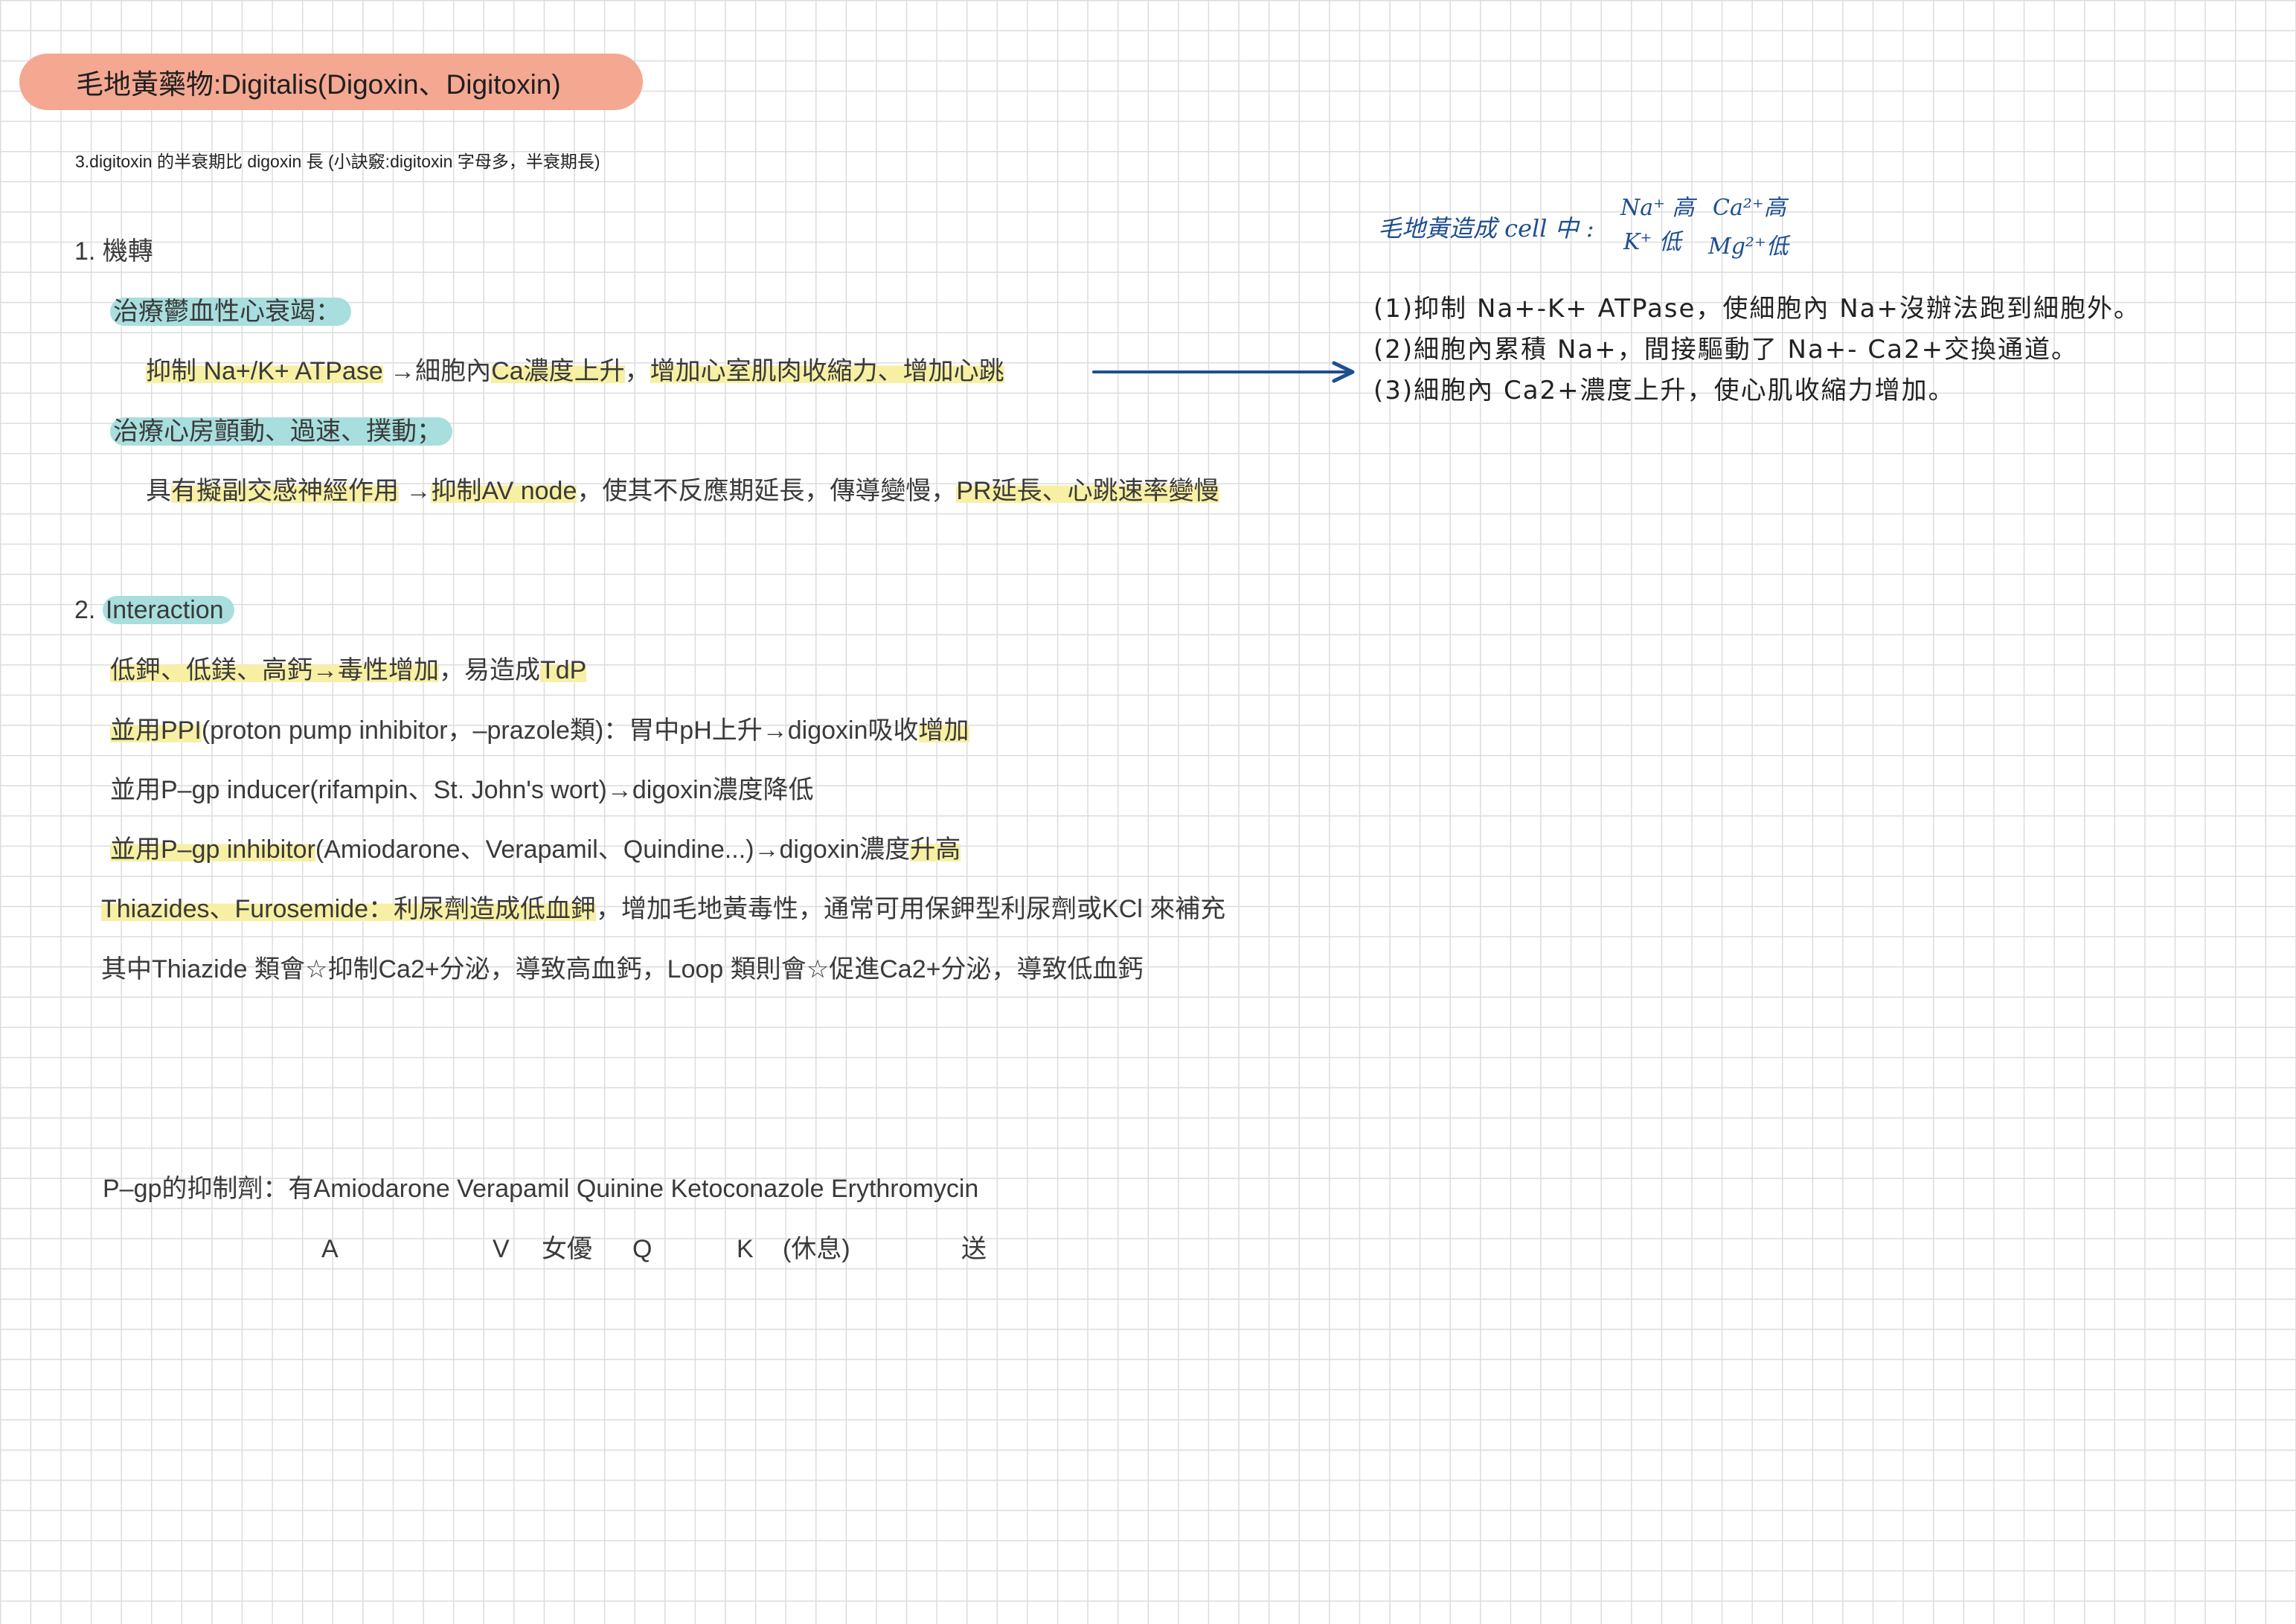 The height and width of the screenshot is (1624, 2296). I want to click on mnemonic-k: K, so click(745, 1249).